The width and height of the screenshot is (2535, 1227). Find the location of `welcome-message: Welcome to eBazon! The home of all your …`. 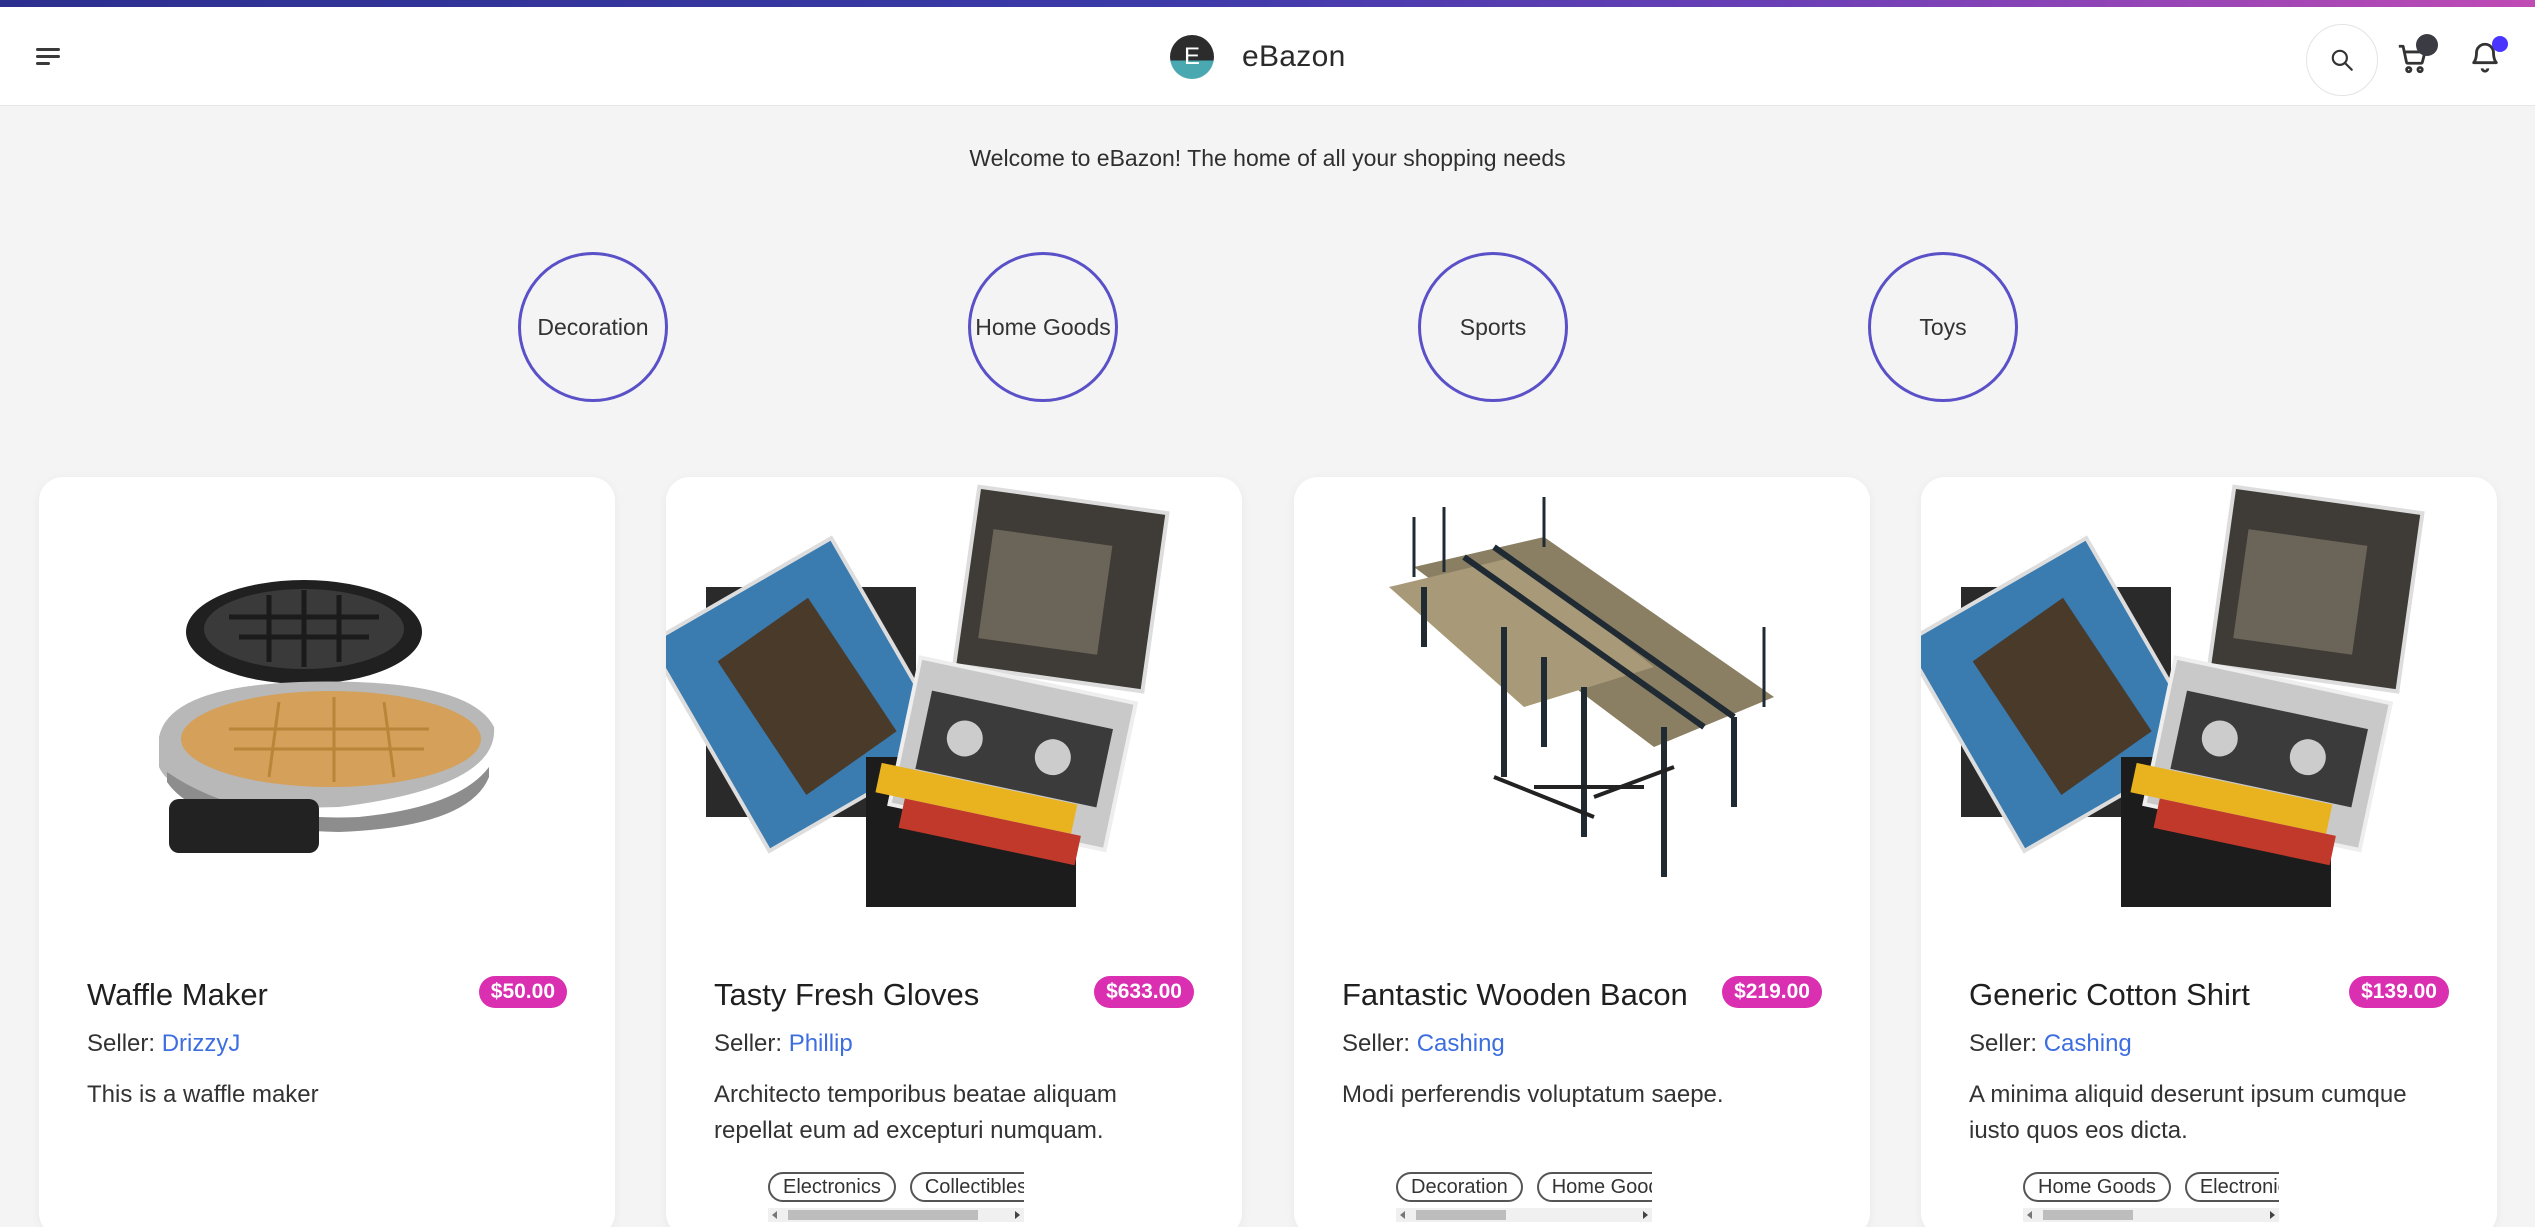

welcome-message: Welcome to eBazon! The home of all your … is located at coordinates (1267, 158).